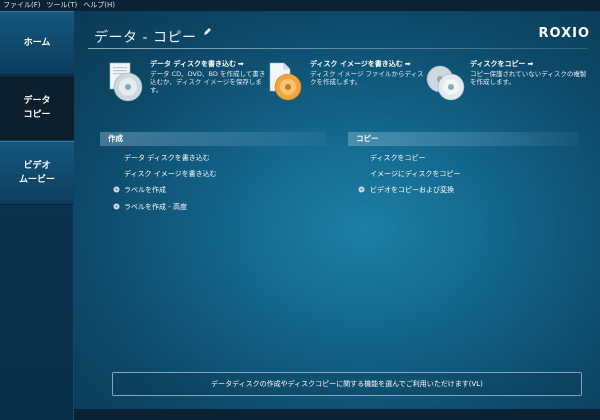 The image size is (600, 420). What do you see at coordinates (126, 82) in the screenshot?
I see `data-disc-icon` at bounding box center [126, 82].